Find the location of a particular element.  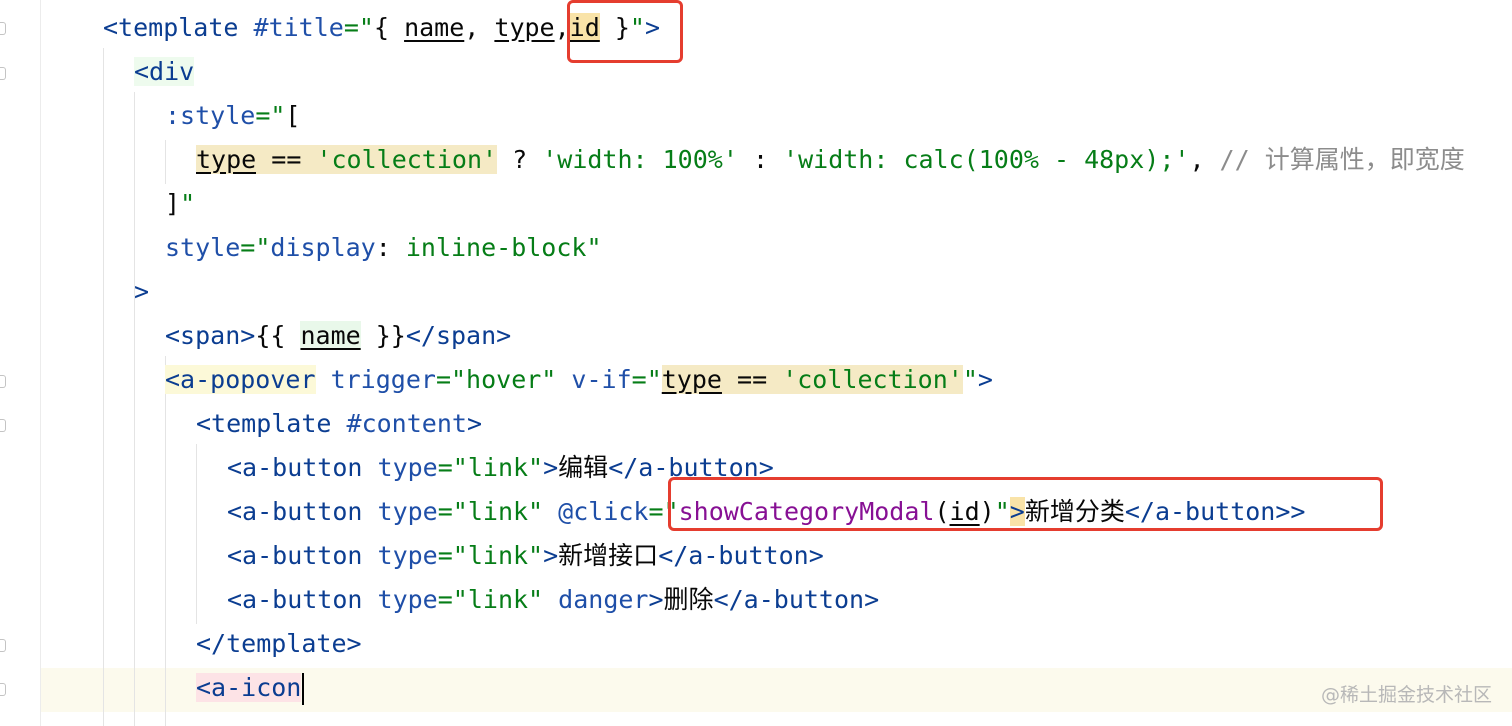

code-line: <span>{{ name }}</span> is located at coordinates (338, 336).